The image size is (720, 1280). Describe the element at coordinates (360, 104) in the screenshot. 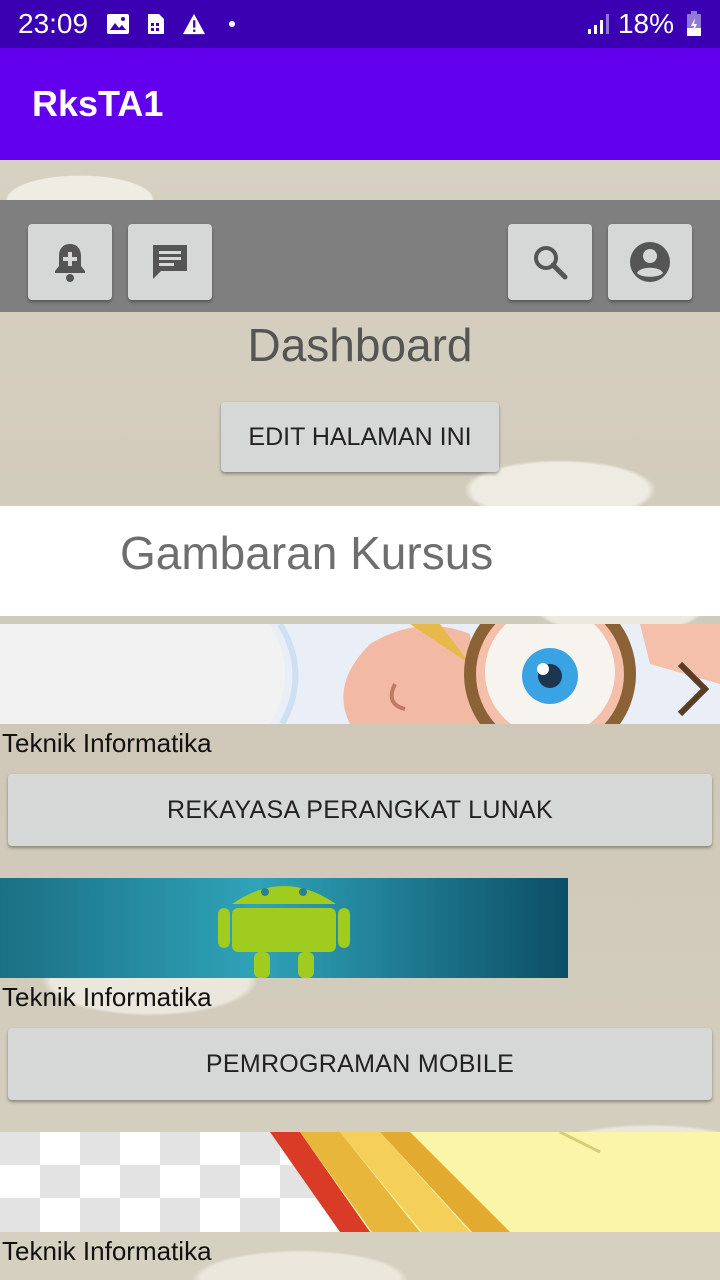

I see `app-bar: RksTA1` at that location.